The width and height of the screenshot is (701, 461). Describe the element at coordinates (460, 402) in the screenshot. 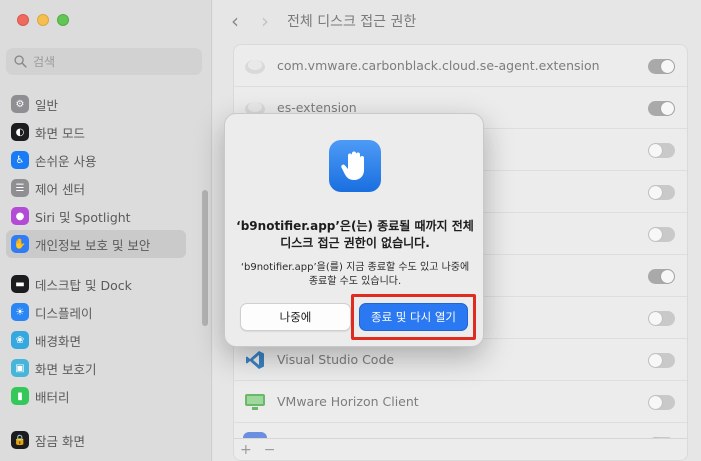

I see `list-item: VMware Horizon Client` at that location.